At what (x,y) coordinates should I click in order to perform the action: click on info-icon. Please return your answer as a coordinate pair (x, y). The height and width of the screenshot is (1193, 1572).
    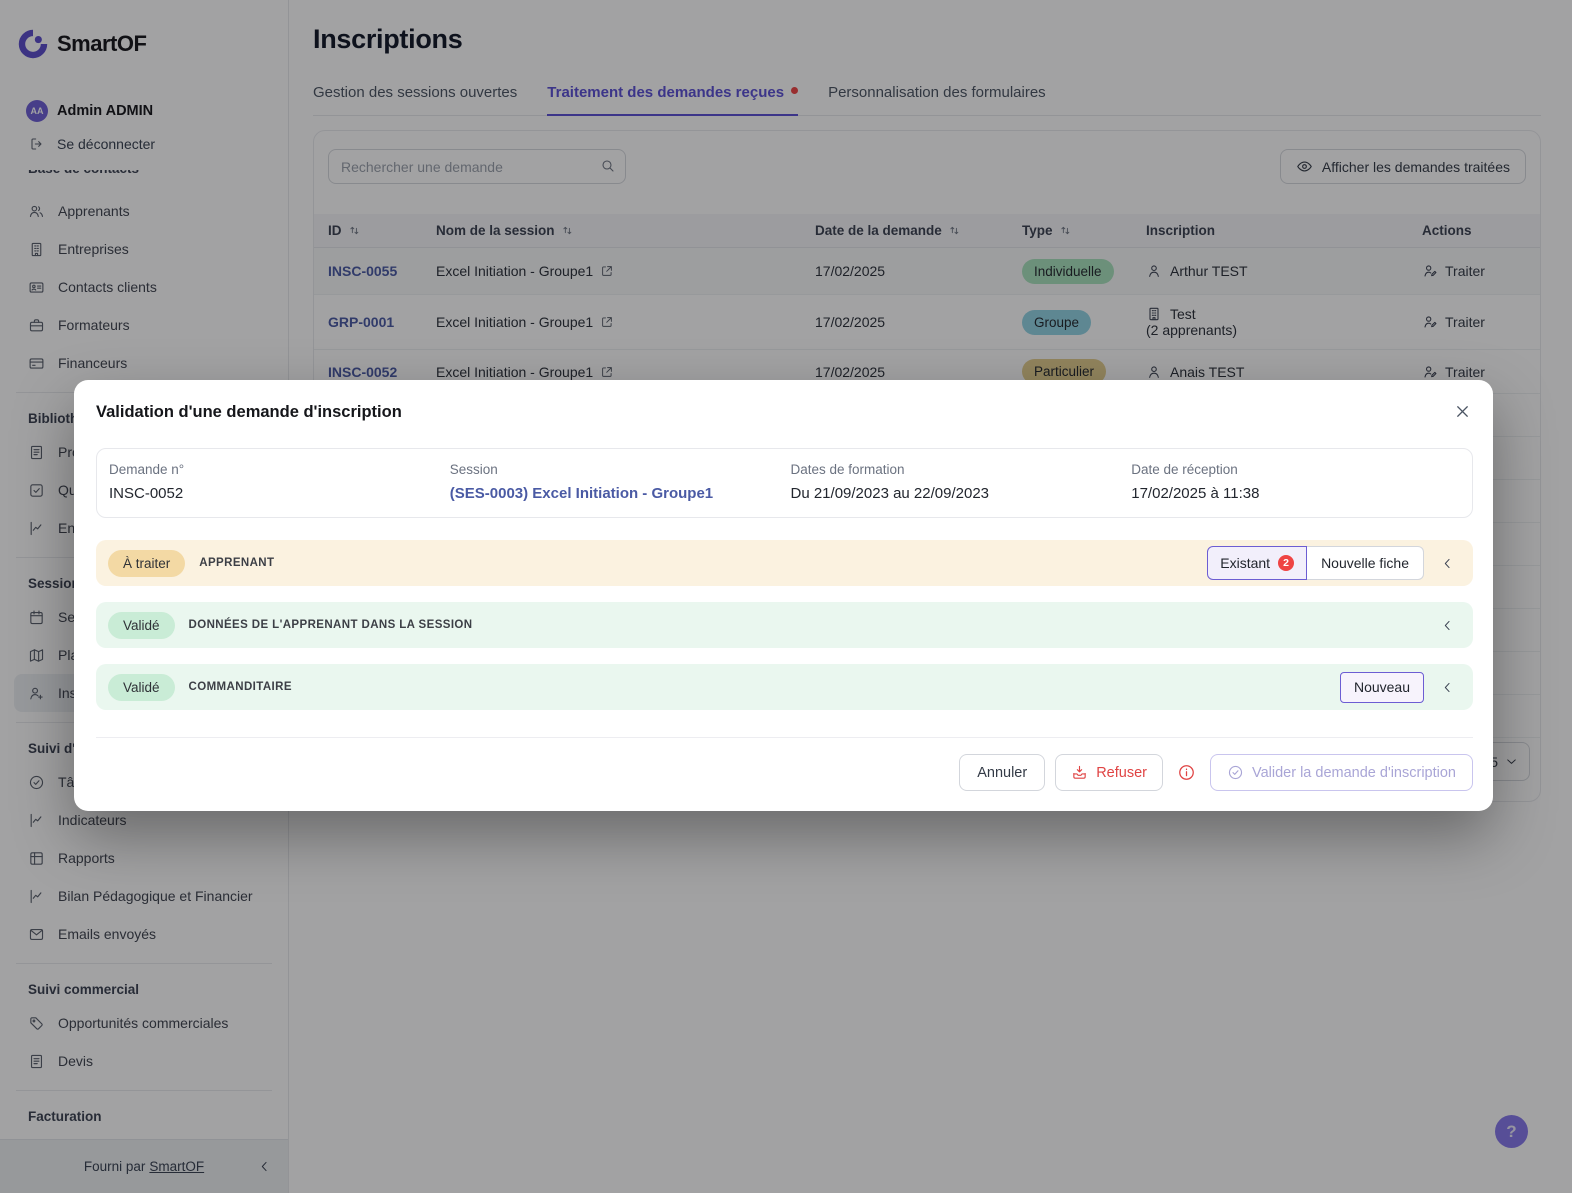
    Looking at the image, I should click on (1186, 772).